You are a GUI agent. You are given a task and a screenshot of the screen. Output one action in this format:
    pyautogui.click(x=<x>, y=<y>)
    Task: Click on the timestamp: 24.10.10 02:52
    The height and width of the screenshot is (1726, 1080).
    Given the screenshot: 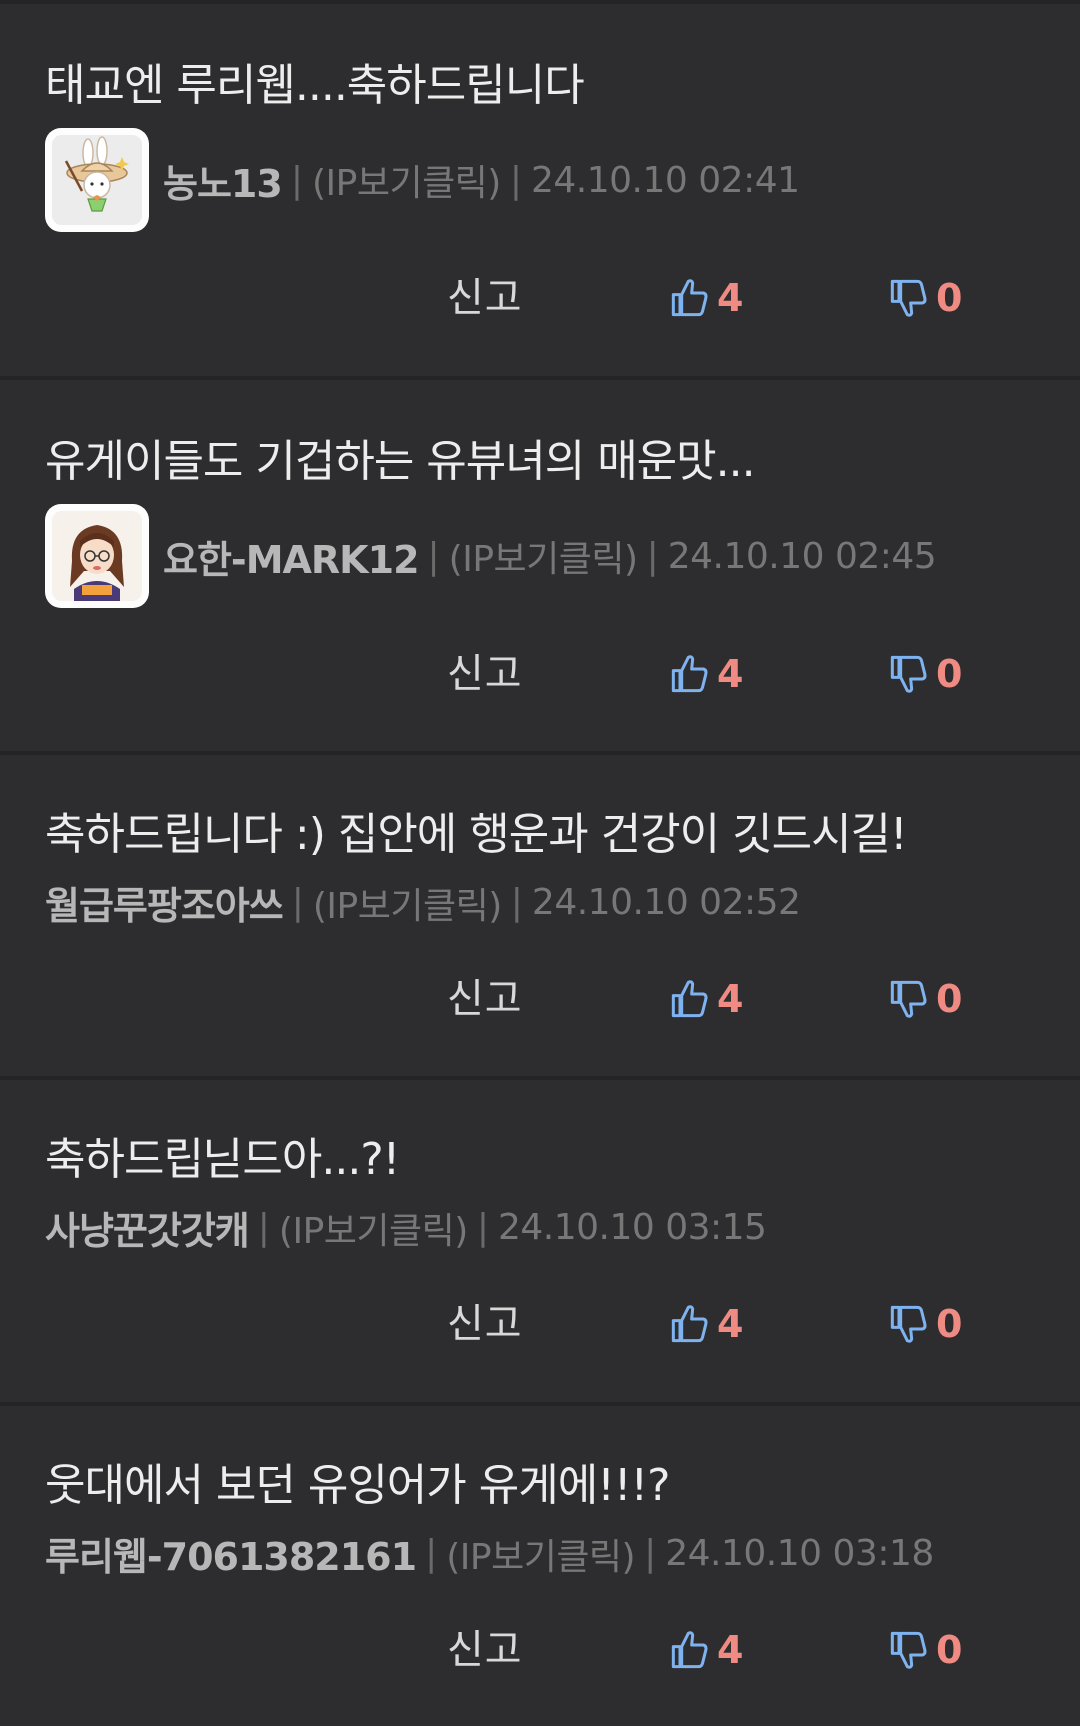 What is the action you would take?
    pyautogui.click(x=666, y=902)
    